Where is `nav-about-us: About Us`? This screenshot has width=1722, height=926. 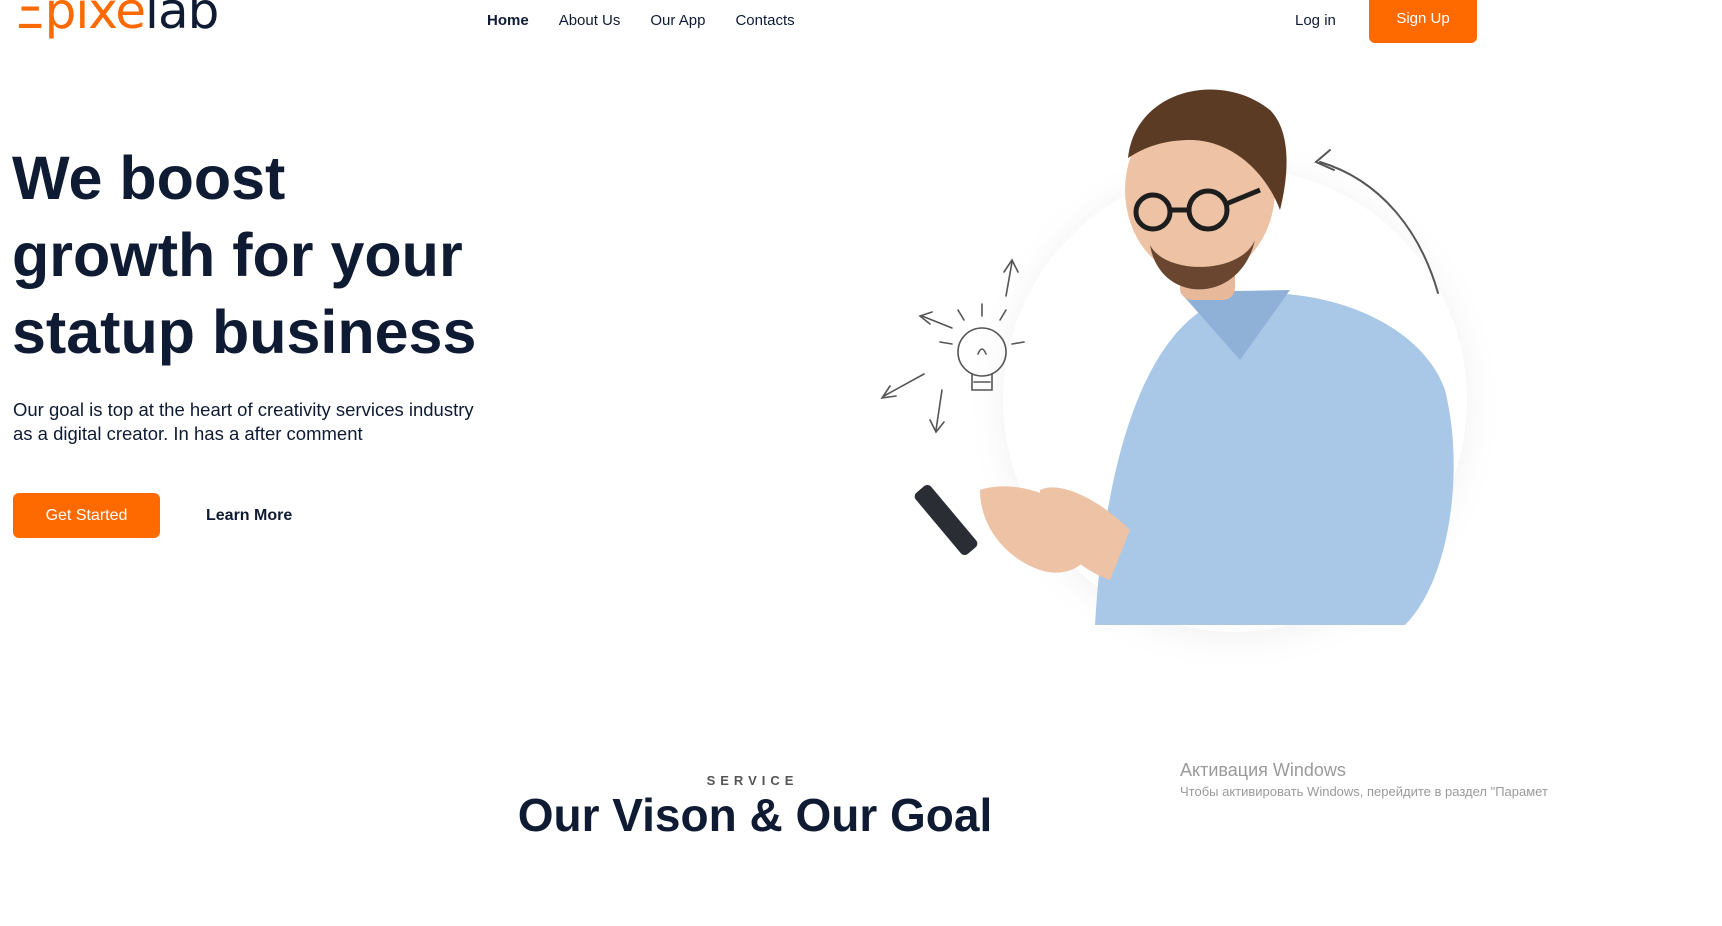 nav-about-us: About Us is located at coordinates (590, 20).